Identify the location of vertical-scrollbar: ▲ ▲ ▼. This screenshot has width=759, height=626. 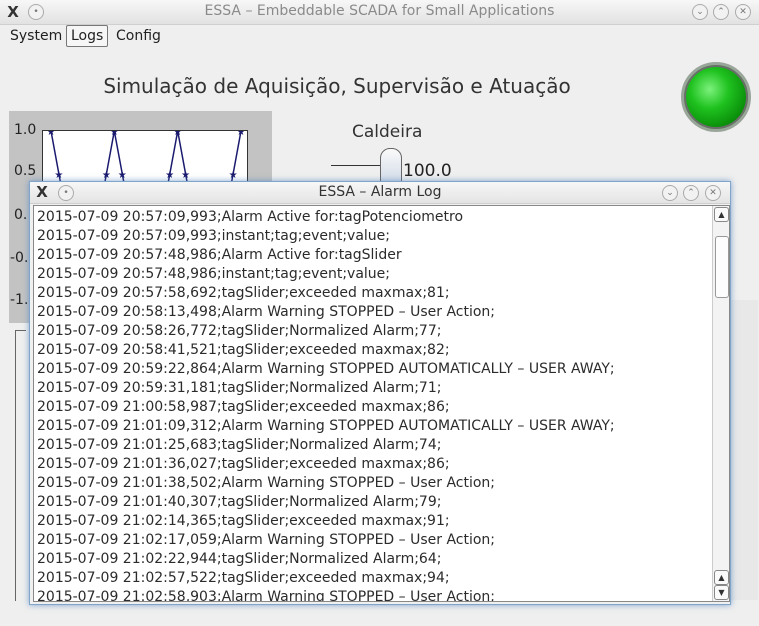
(720, 403).